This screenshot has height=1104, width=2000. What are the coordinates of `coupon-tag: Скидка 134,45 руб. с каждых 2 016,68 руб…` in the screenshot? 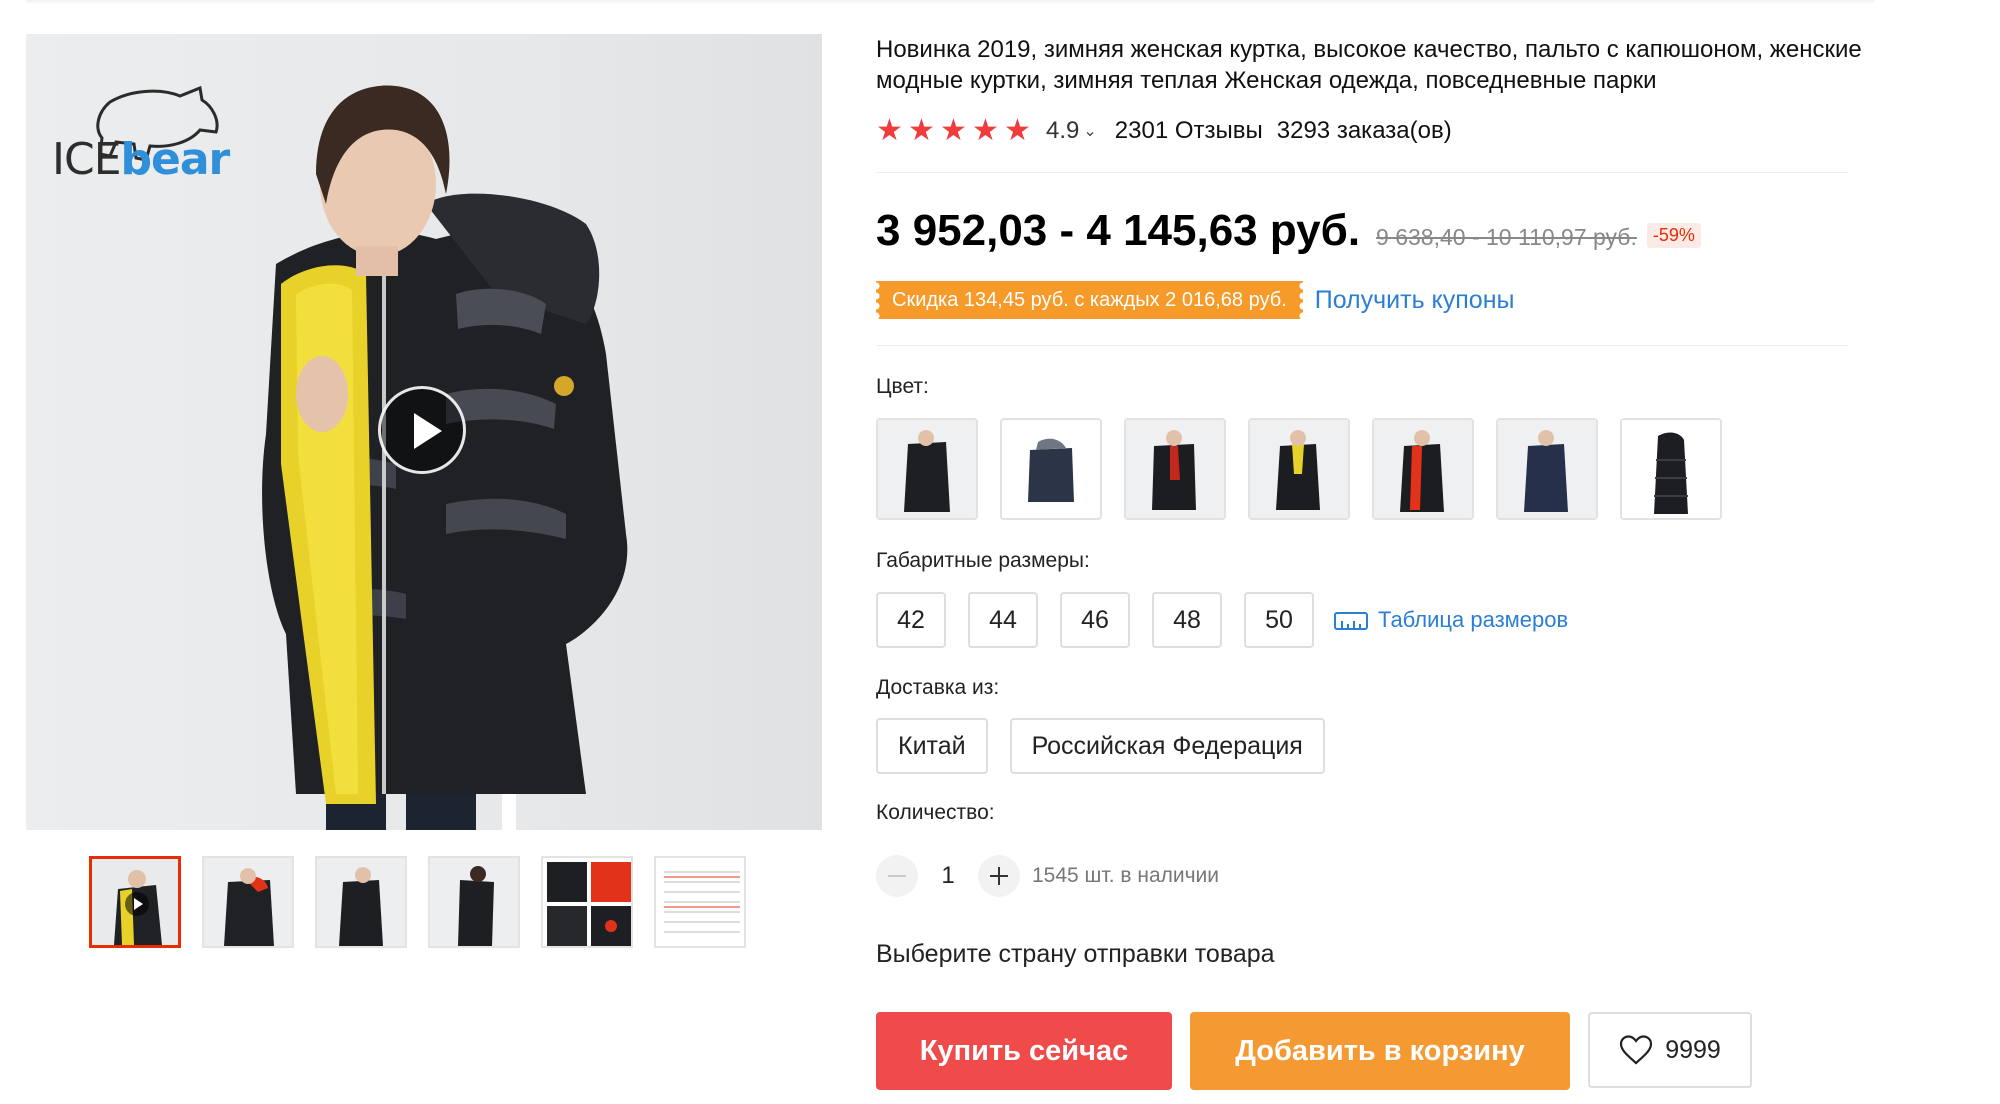 It's located at (1089, 300).